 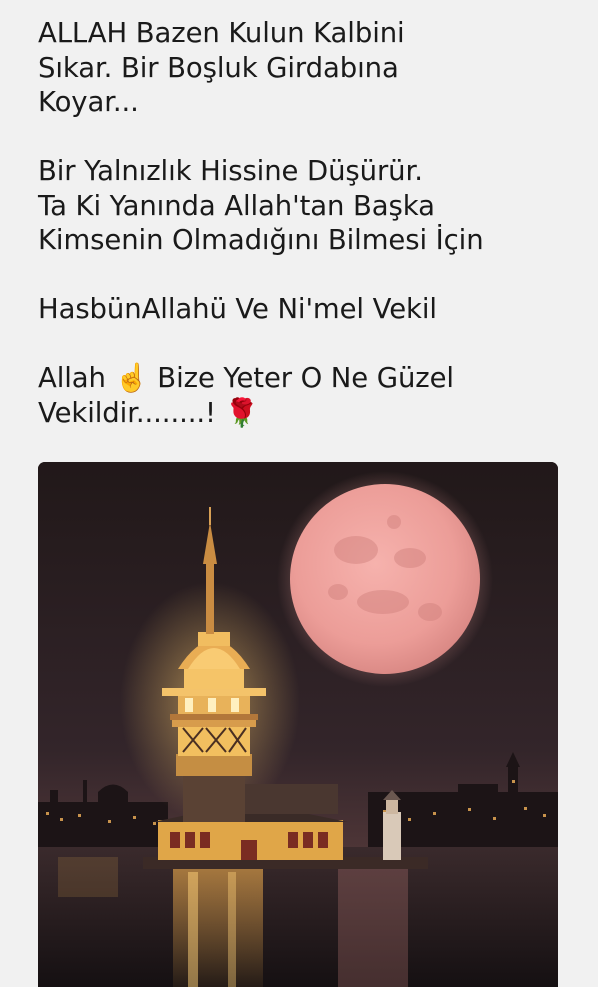 I want to click on post-line: Allah ☝️ Bize Yeter O Ne Güzel, so click(x=246, y=378).